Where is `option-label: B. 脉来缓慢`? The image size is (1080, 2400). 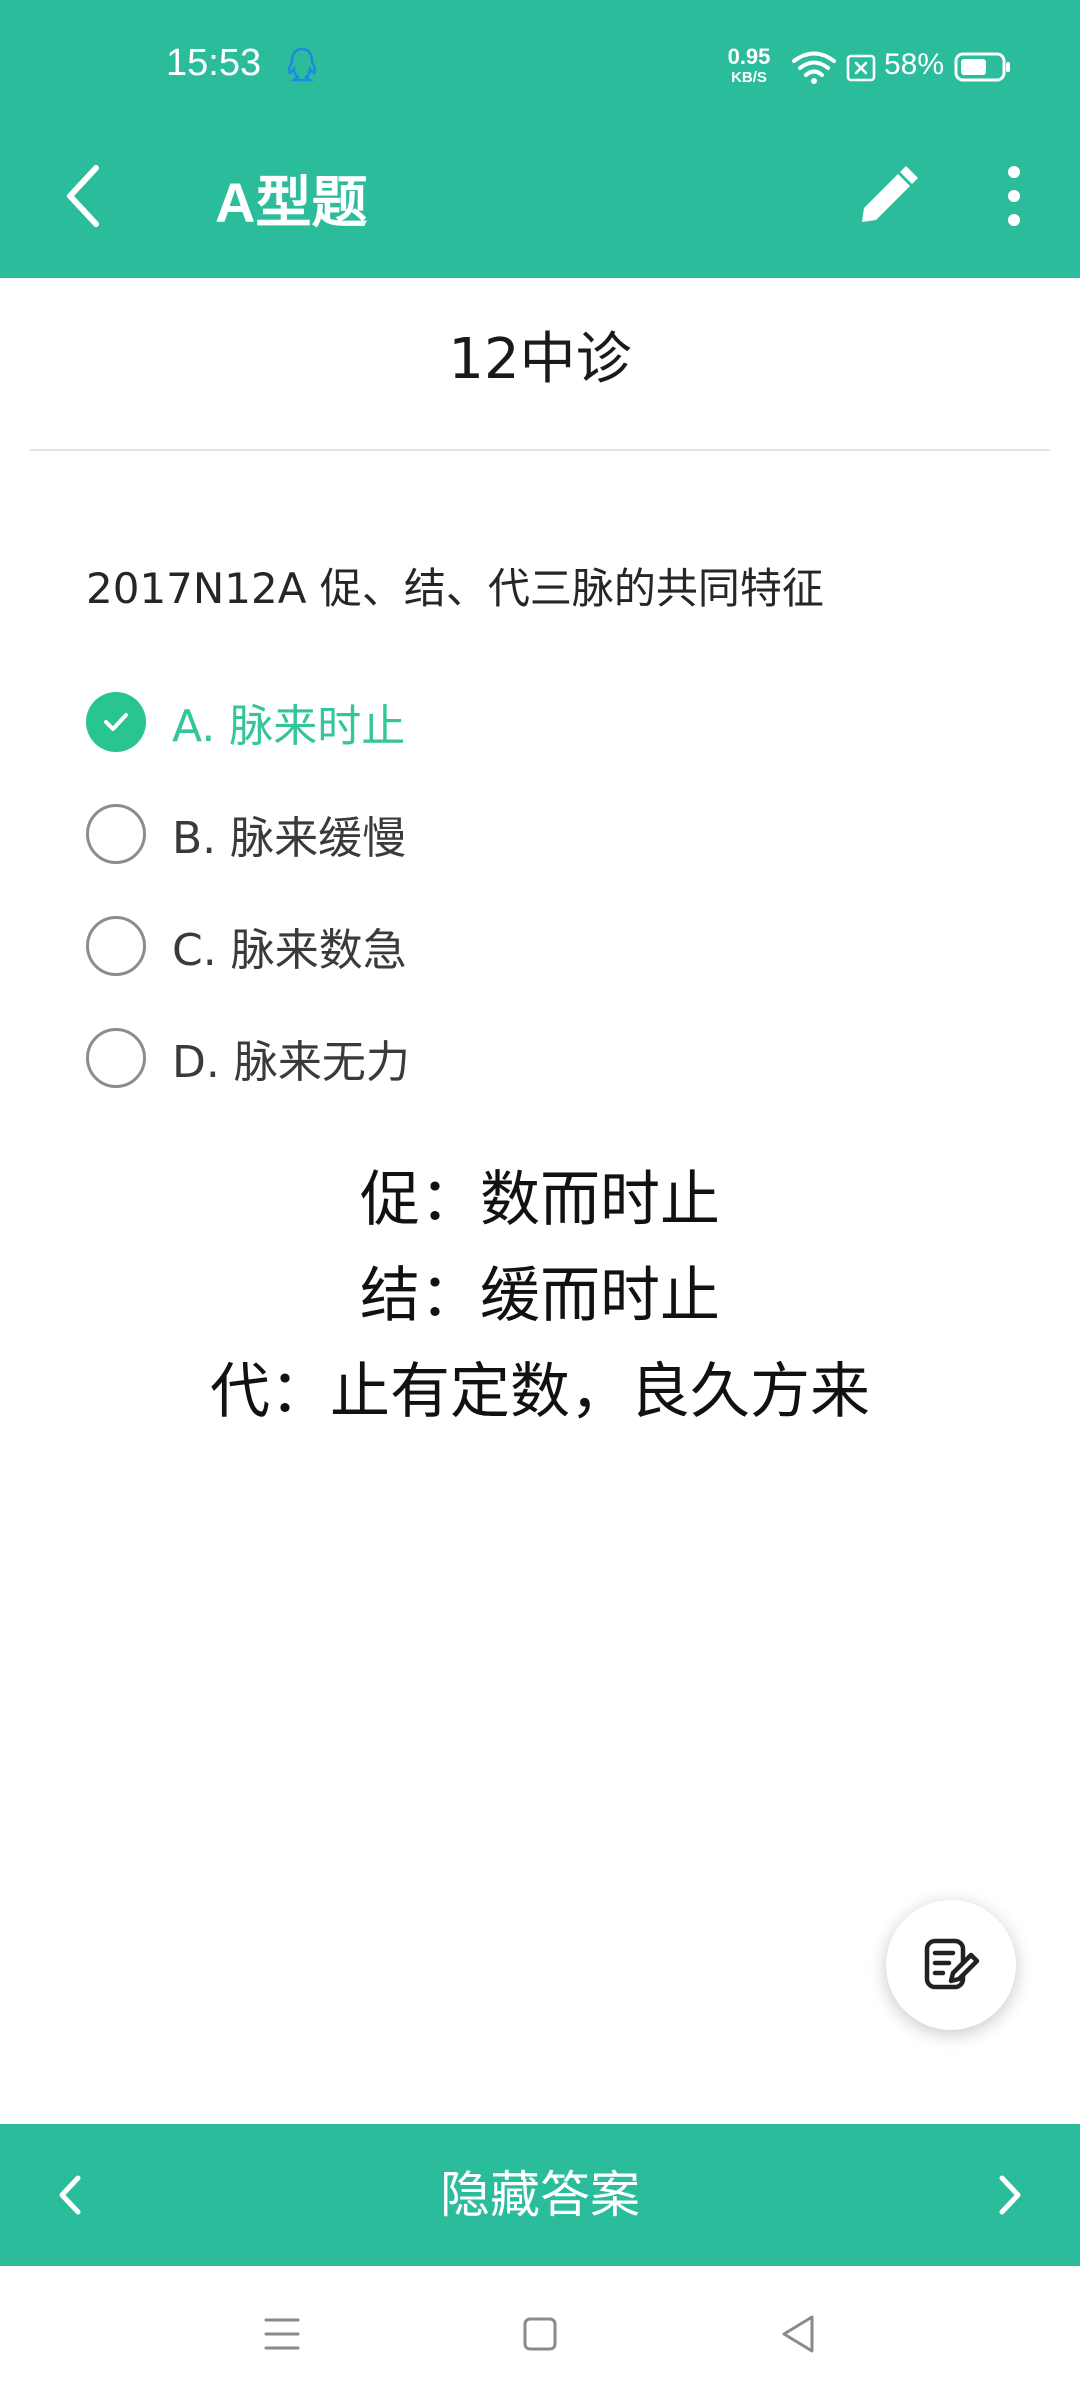 option-label: B. 脉来缓慢 is located at coordinates (289, 838).